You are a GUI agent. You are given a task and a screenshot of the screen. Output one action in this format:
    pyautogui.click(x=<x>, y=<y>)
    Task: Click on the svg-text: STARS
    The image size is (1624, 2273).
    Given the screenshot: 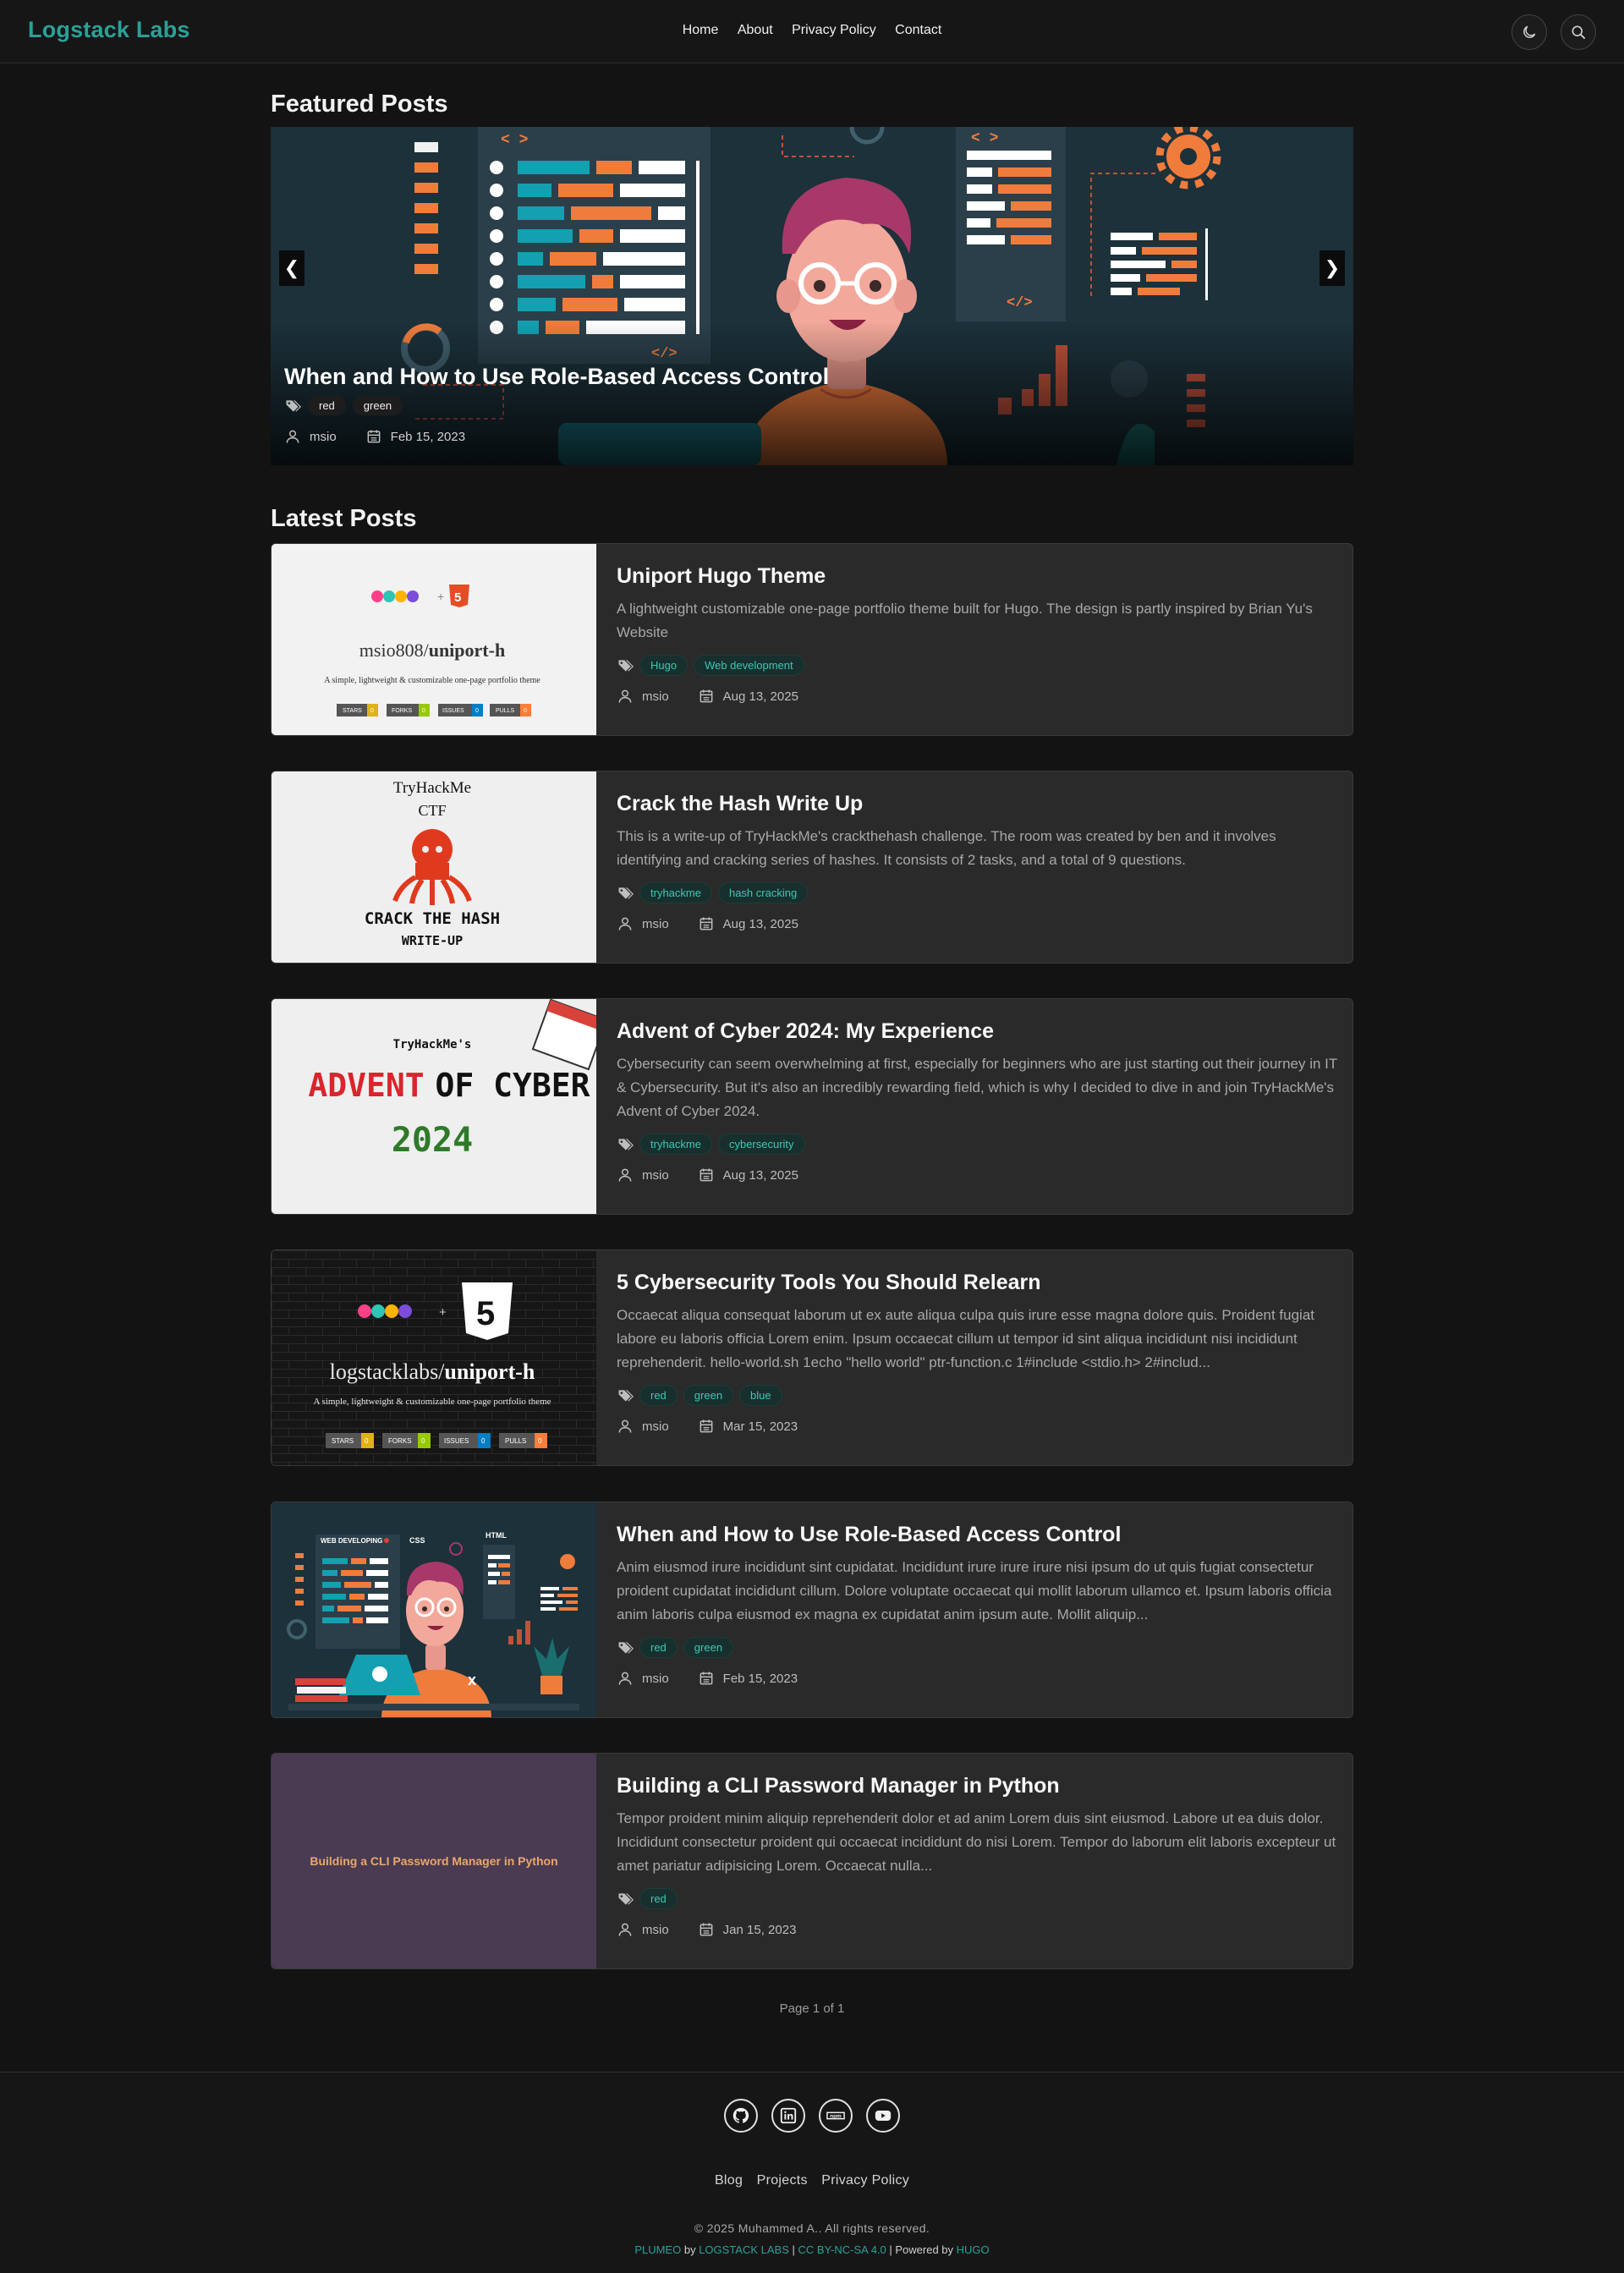 What is the action you would take?
    pyautogui.click(x=352, y=711)
    